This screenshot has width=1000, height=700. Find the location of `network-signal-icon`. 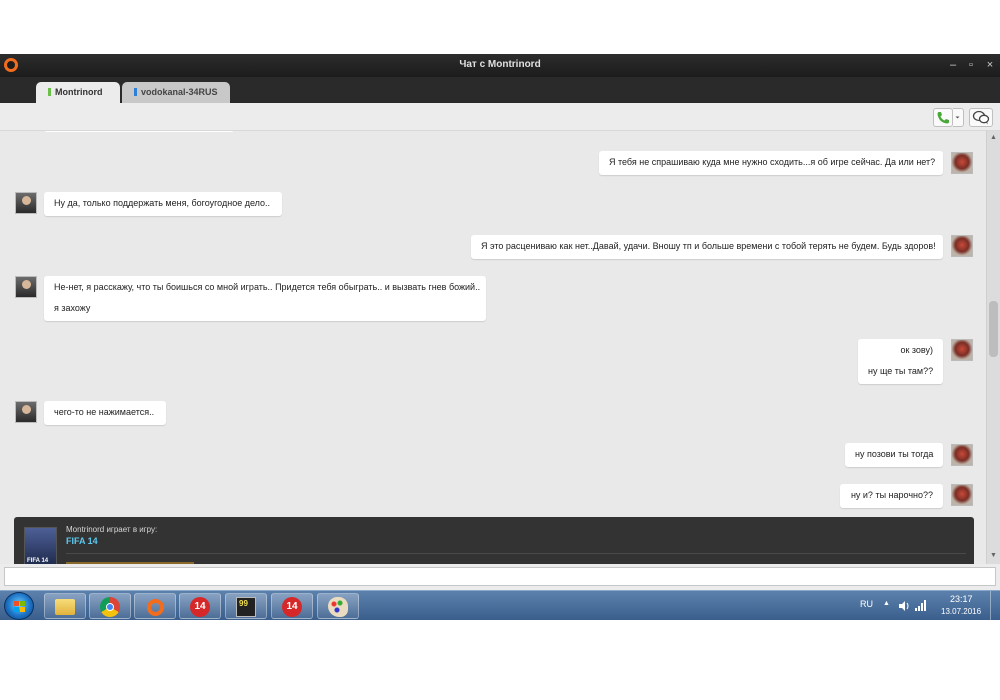

network-signal-icon is located at coordinates (921, 605).